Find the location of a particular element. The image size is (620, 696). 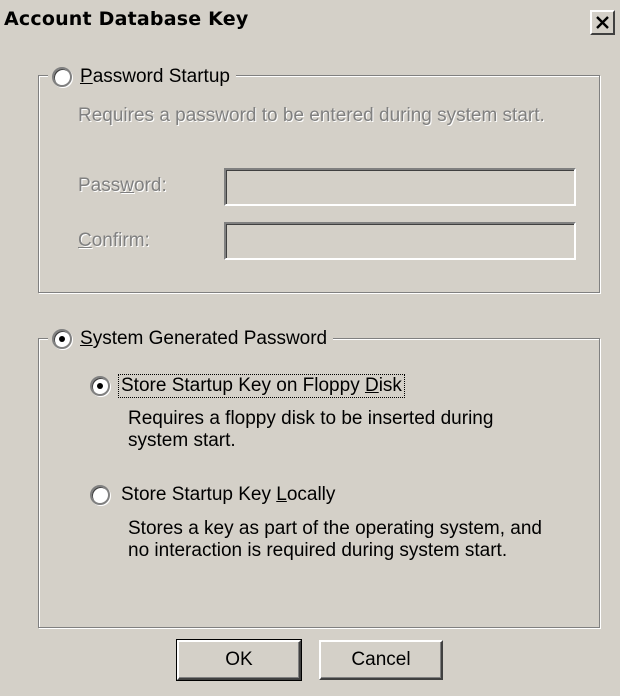

ok-button: OK is located at coordinates (239, 660).